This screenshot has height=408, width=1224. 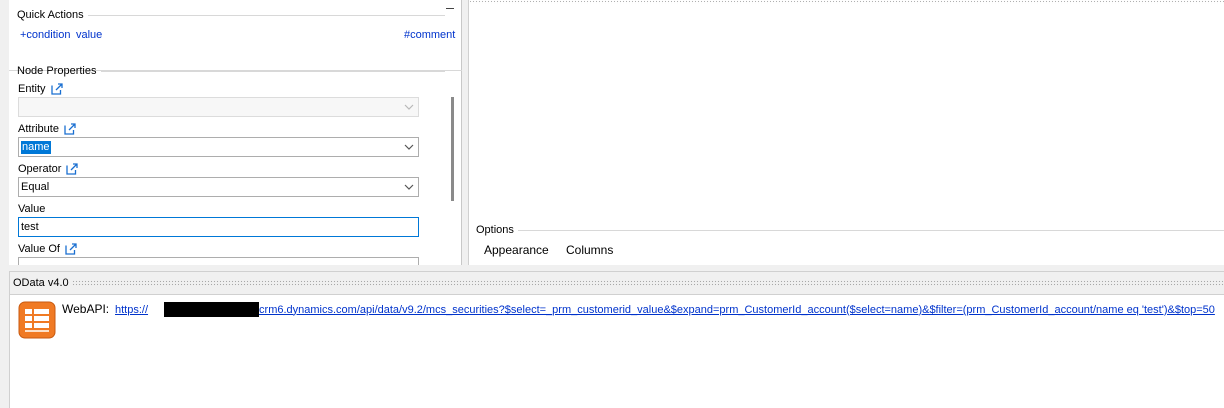 I want to click on entity-label: Entity, so click(x=32, y=88).